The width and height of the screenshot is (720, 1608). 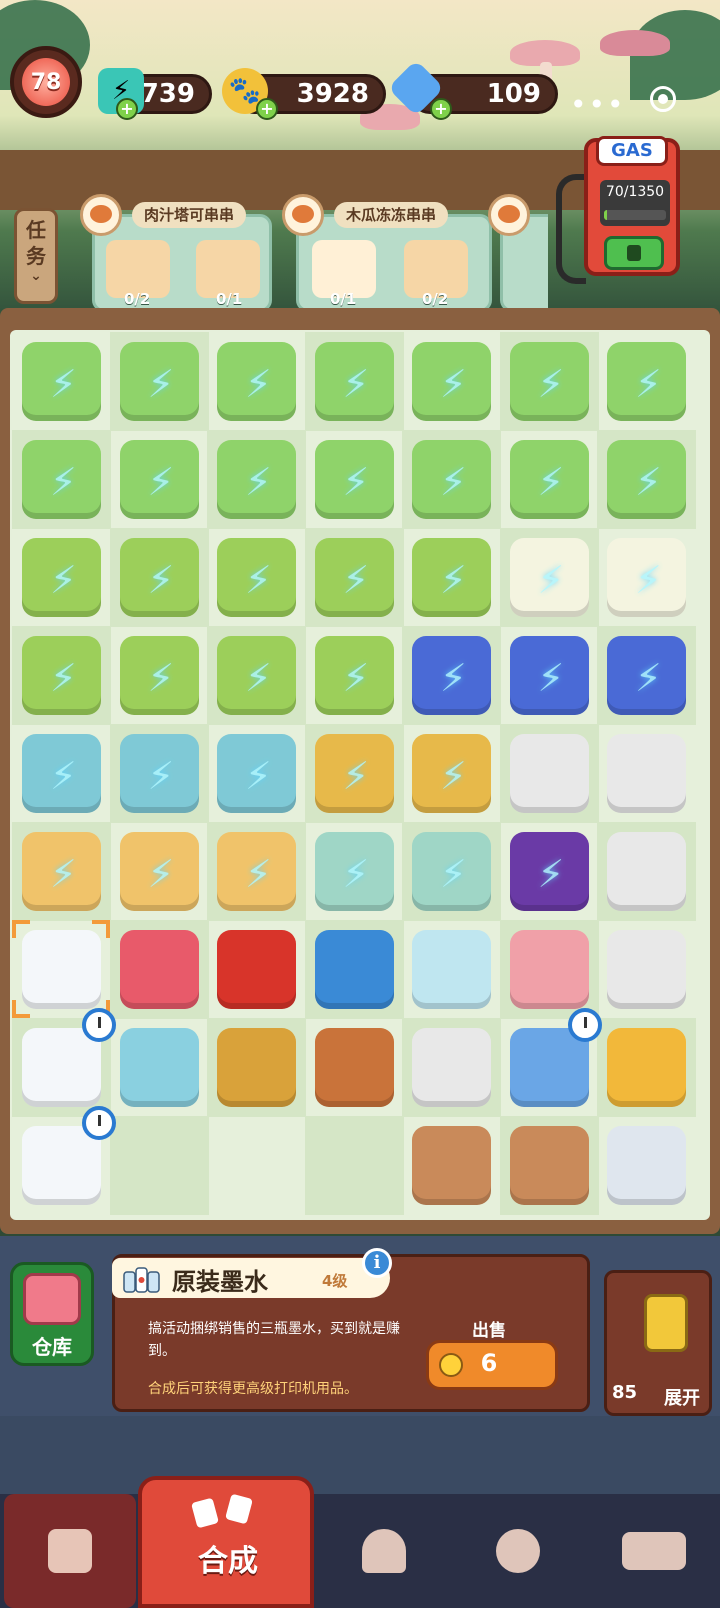 What do you see at coordinates (492, 1365) in the screenshot?
I see `sell-button: 6` at bounding box center [492, 1365].